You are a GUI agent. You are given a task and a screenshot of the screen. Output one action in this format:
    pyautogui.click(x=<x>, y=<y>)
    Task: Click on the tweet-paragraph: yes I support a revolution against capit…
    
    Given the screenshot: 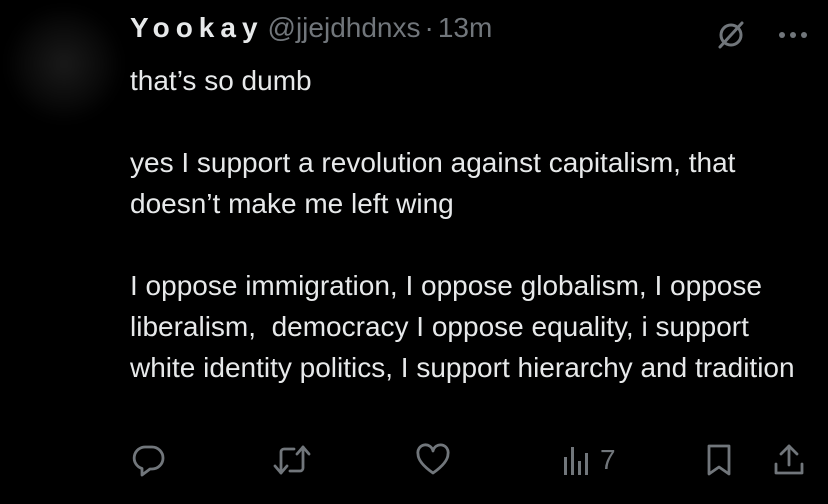 What is the action you would take?
    pyautogui.click(x=437, y=183)
    